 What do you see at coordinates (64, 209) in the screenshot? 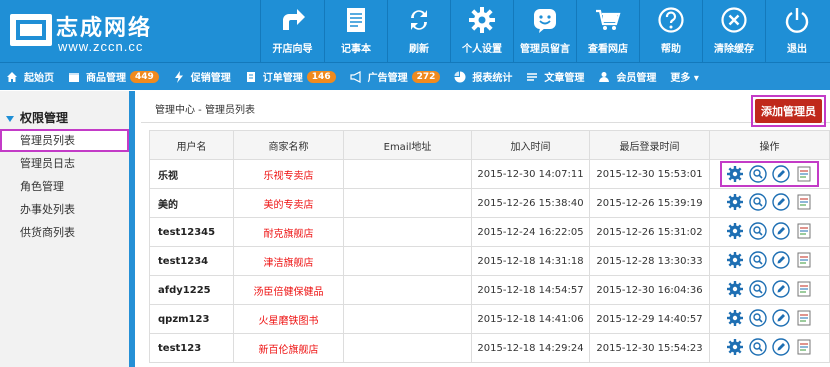
I see `sidebar-item-office-list: 办事处列表` at bounding box center [64, 209].